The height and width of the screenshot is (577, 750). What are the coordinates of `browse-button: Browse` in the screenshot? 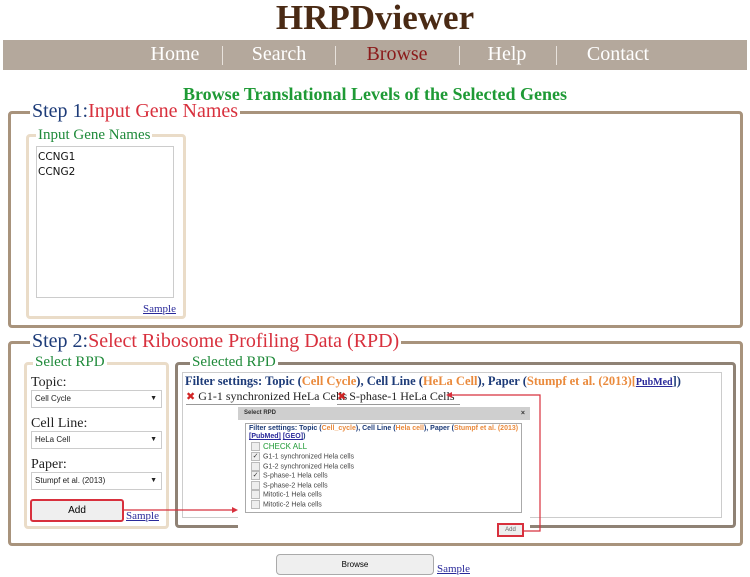 It's located at (355, 564).